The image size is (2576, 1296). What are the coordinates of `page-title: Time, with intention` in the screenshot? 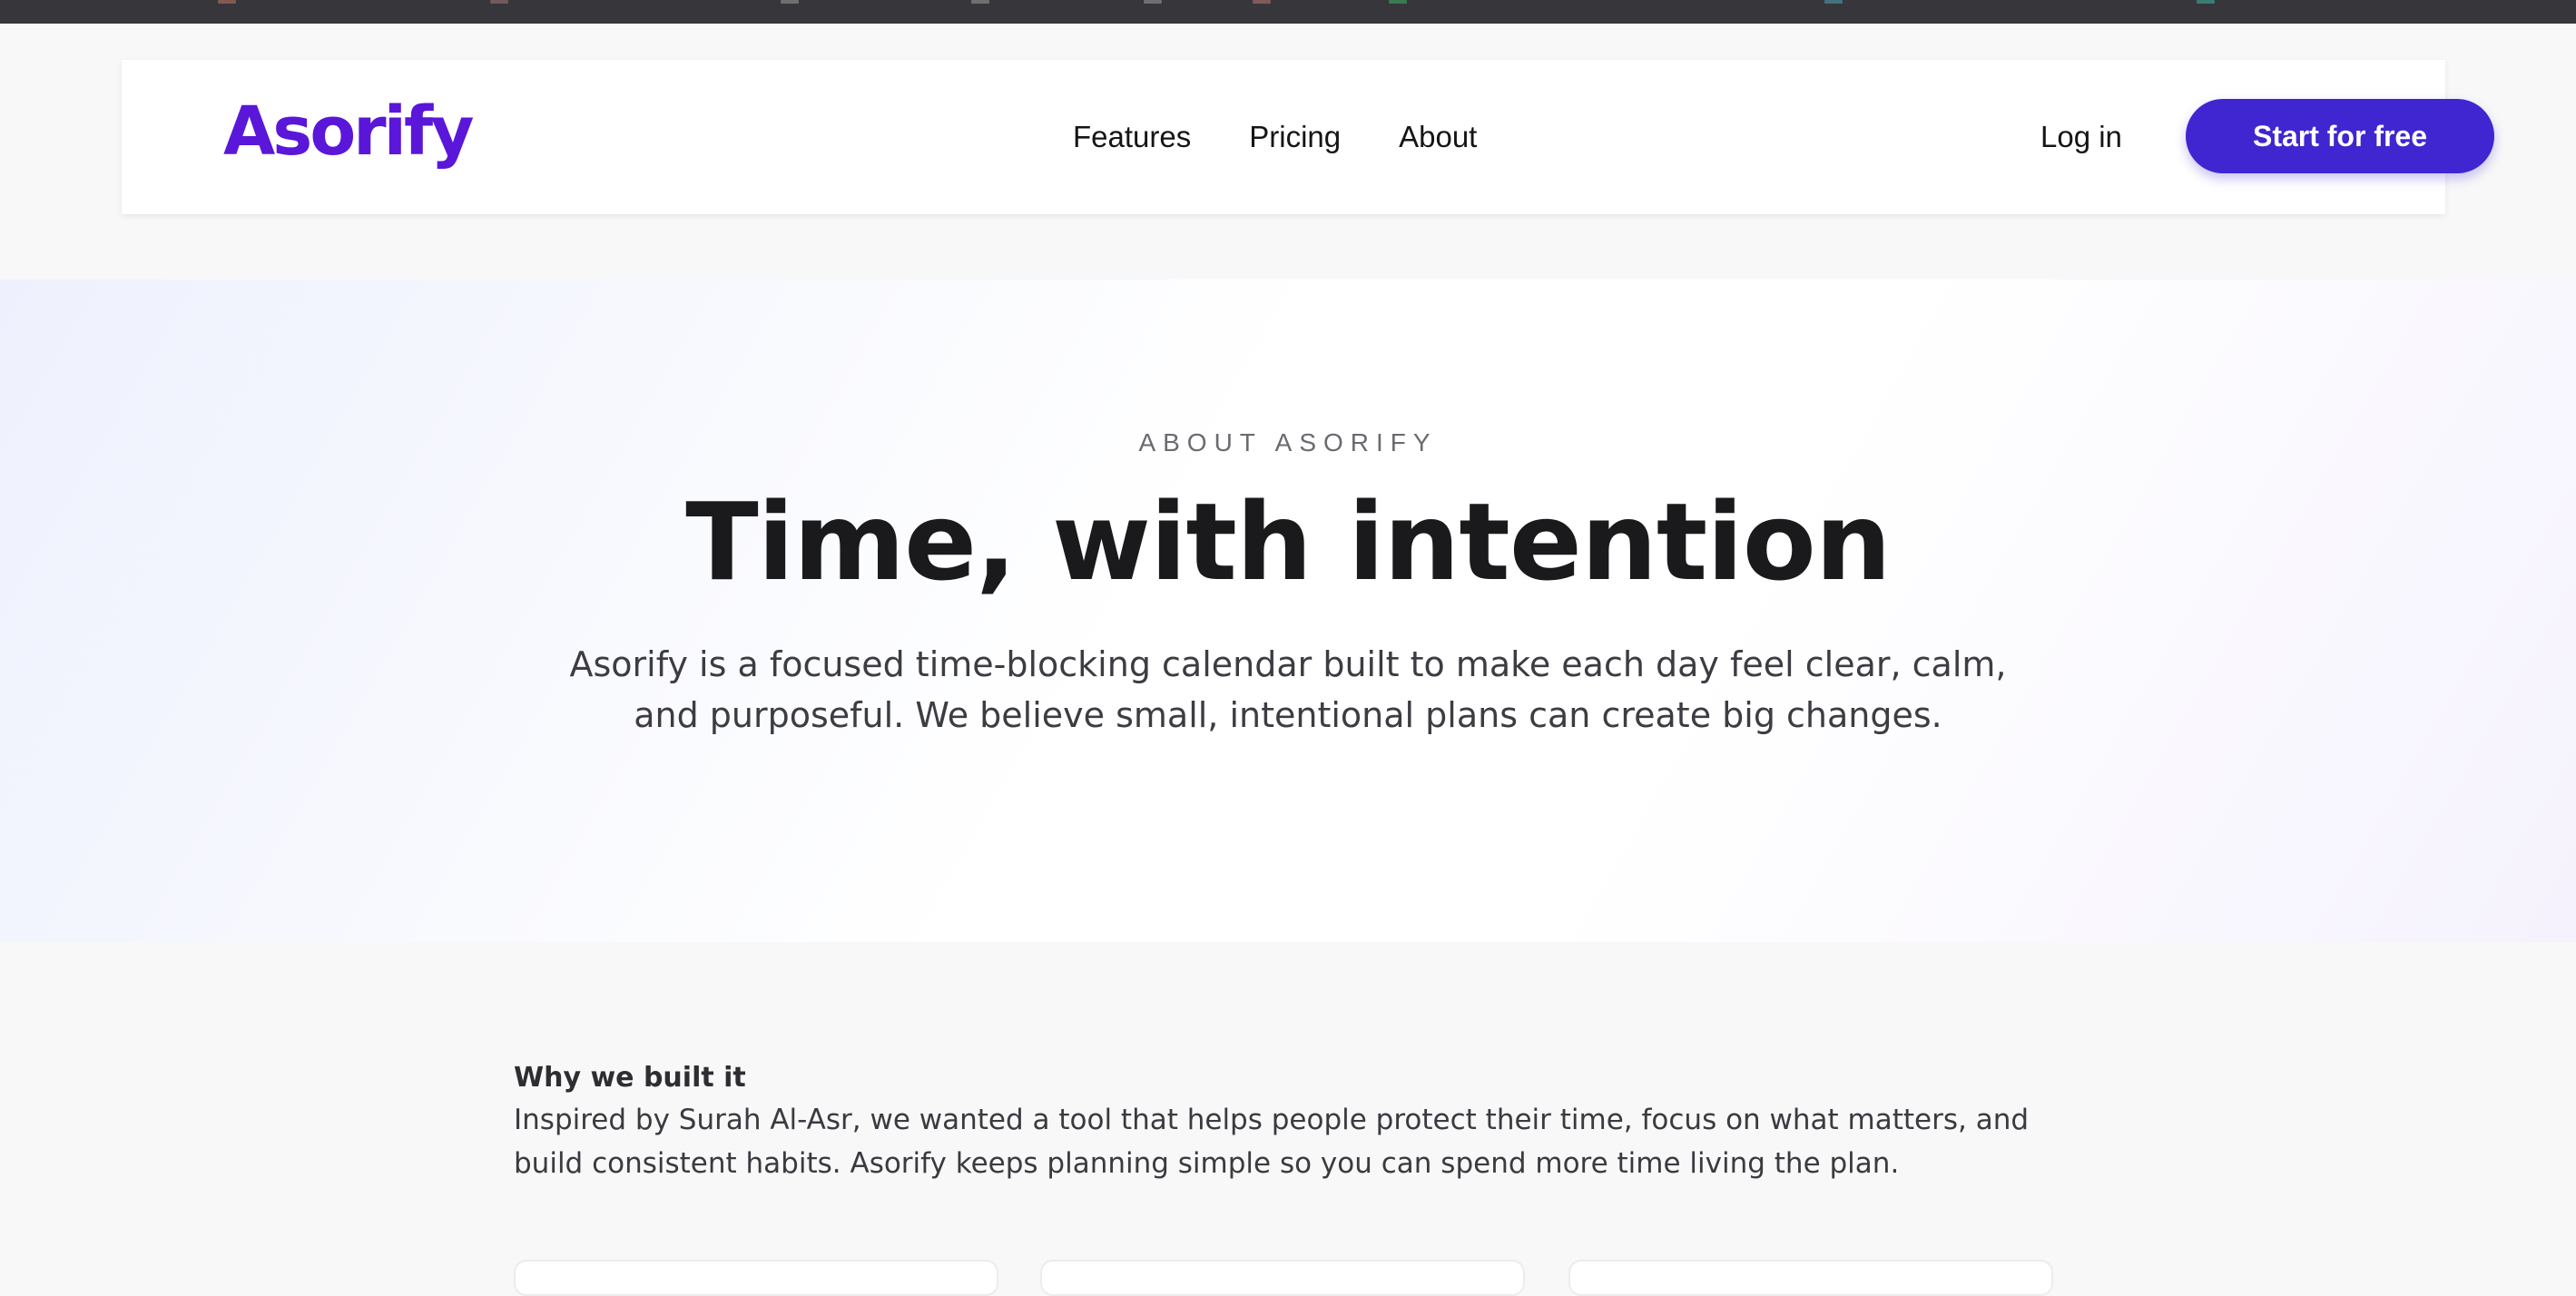 It's located at (1288, 541).